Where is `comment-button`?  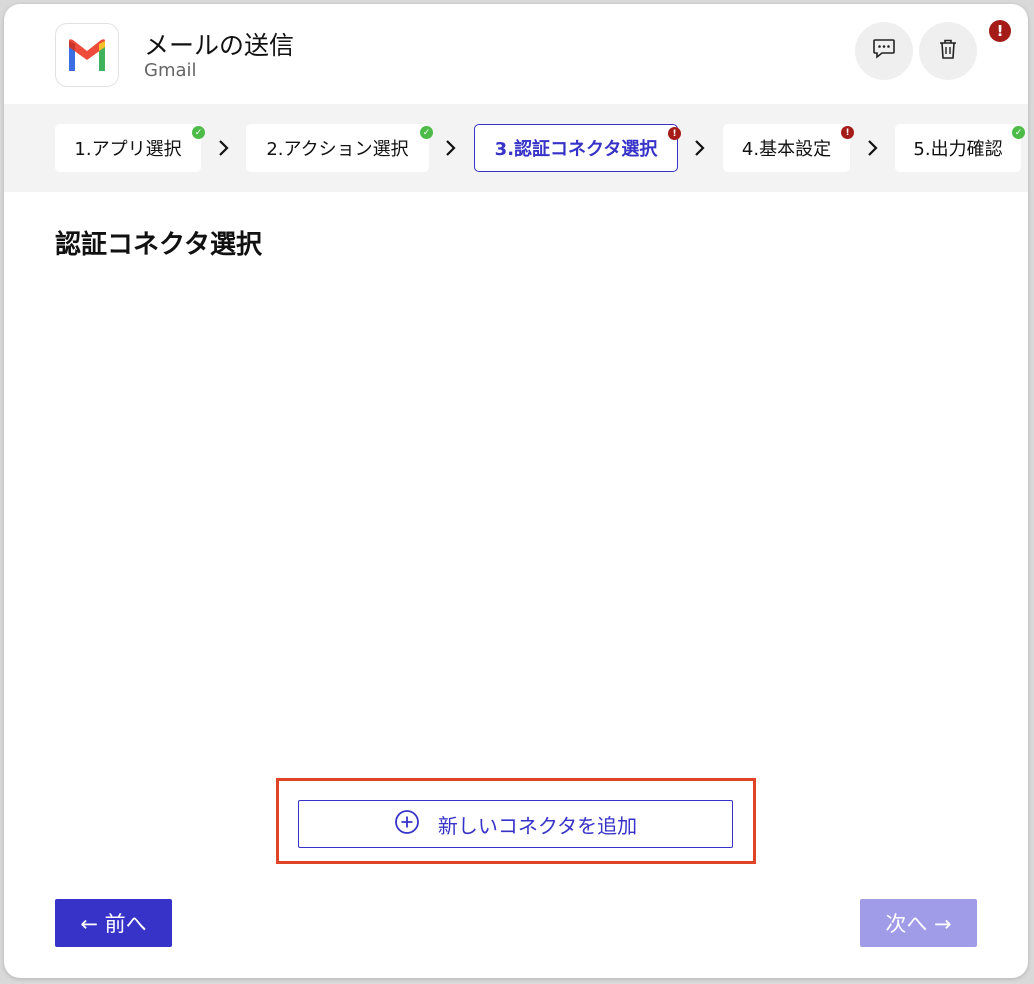
comment-button is located at coordinates (884, 51).